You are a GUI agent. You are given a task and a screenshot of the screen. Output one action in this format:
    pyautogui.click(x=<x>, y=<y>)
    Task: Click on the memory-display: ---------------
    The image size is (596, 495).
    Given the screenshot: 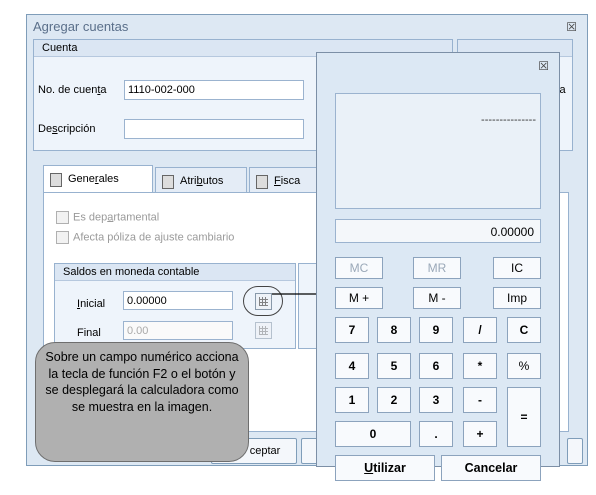 What is the action you would take?
    pyautogui.click(x=438, y=151)
    